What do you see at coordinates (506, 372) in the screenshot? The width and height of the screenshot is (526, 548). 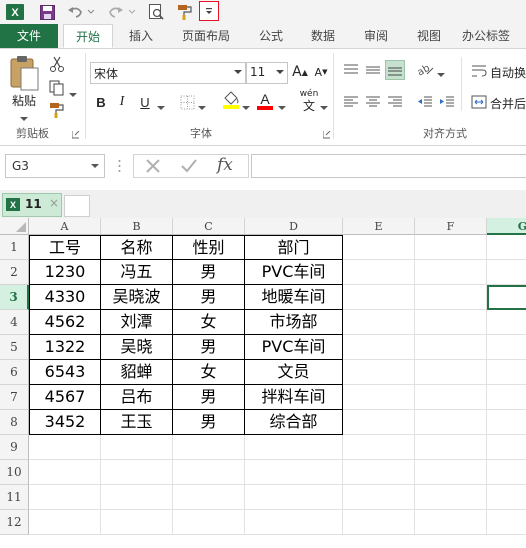 I see `cell-g6` at bounding box center [506, 372].